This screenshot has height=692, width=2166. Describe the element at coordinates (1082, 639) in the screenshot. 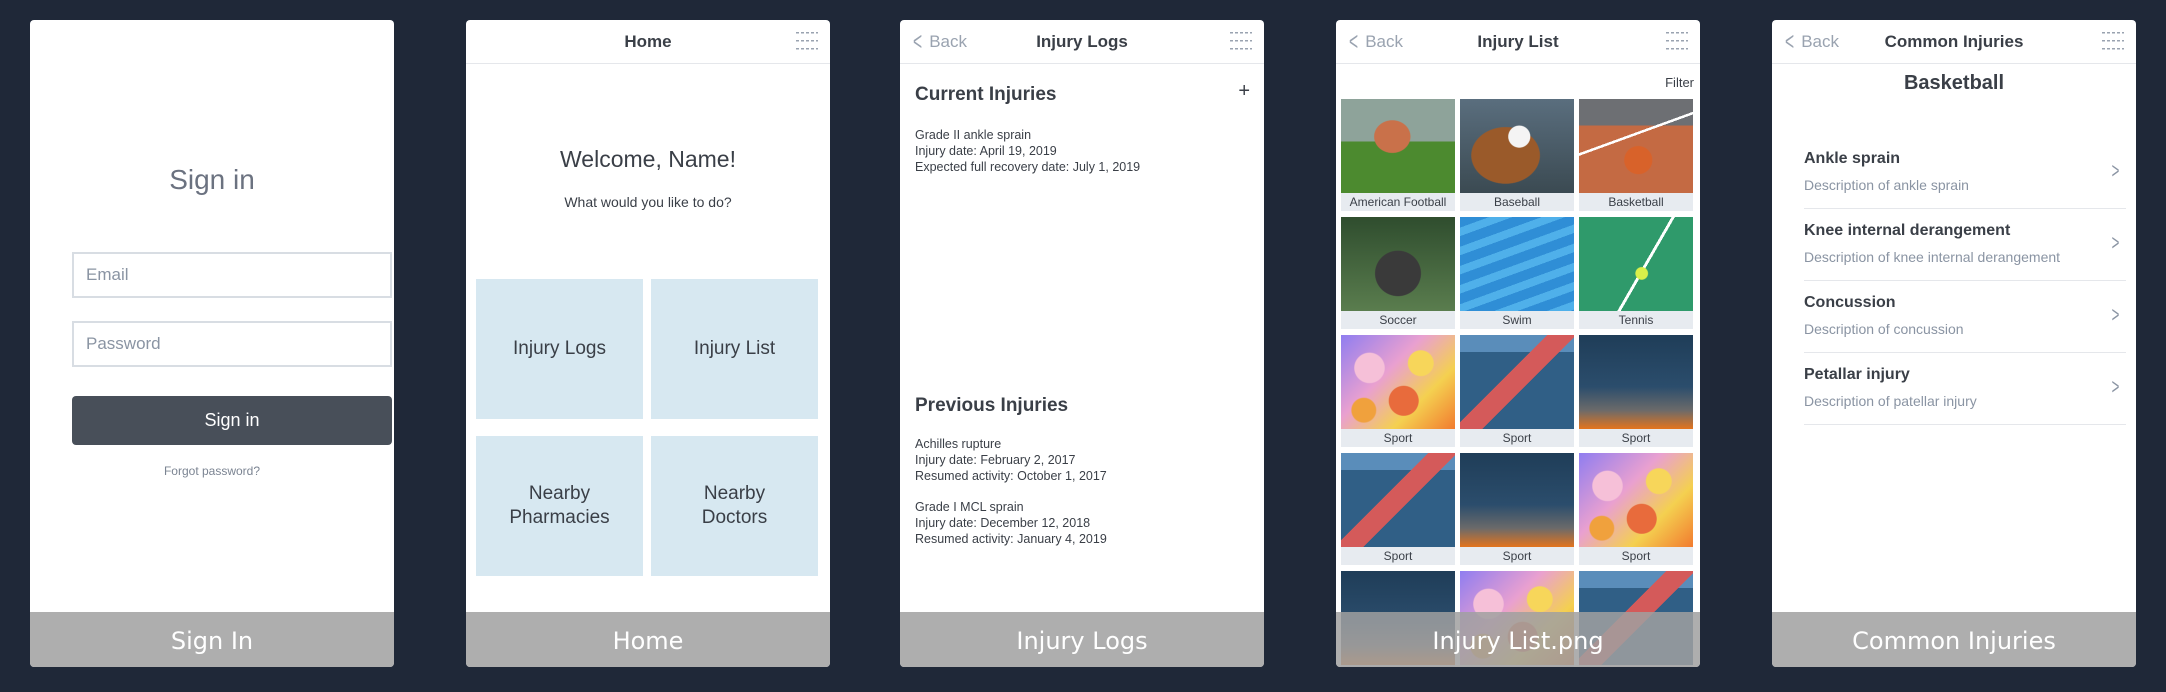

I see `screen-caption: Injury Logs` at that location.